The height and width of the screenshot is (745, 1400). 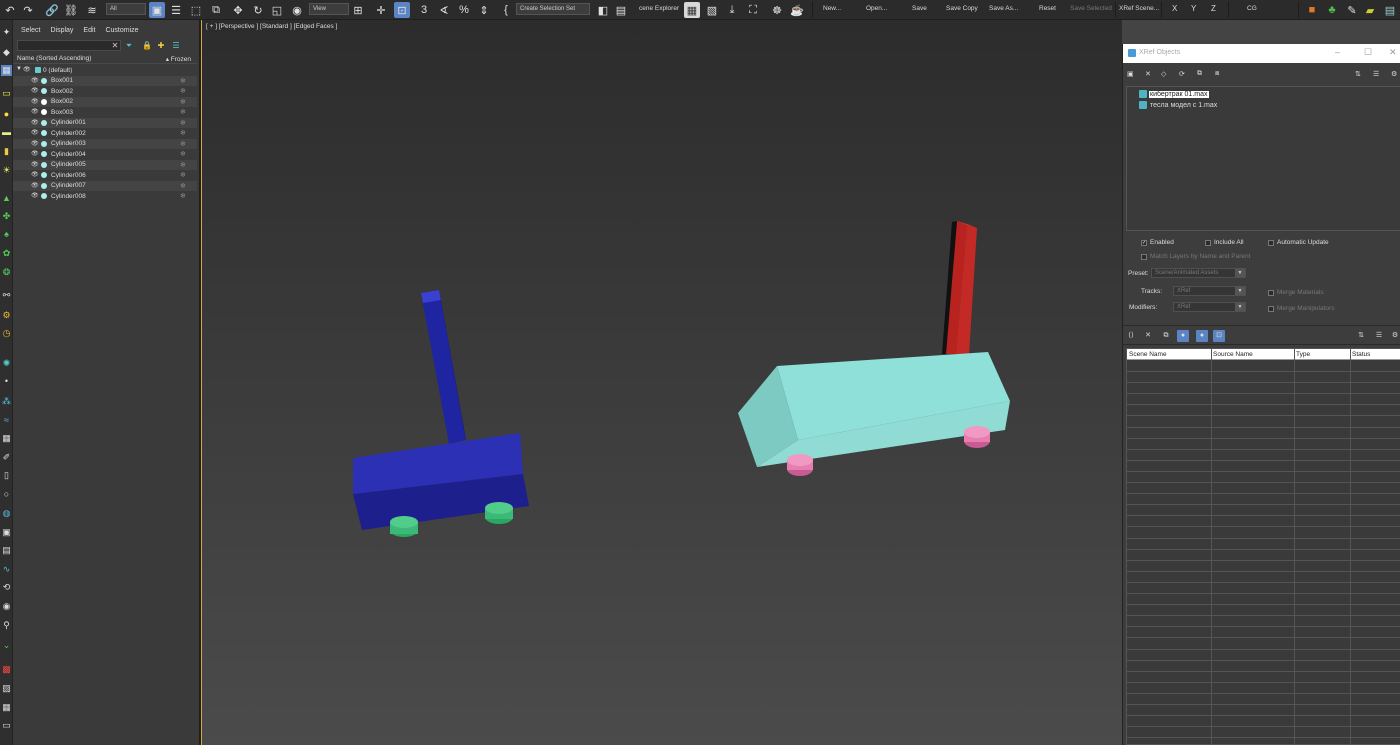 I want to click on menu-display: Display, so click(x=61, y=30).